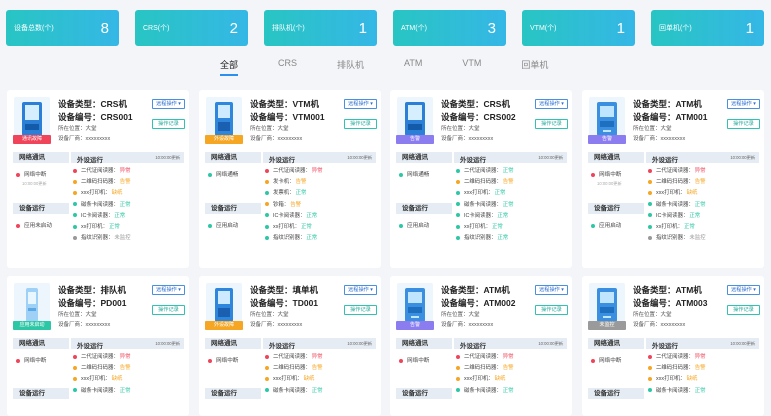 The image size is (771, 416). I want to click on device-tabs: 全部 CRS 排队机 ATM VTM 回单机, so click(404, 67).